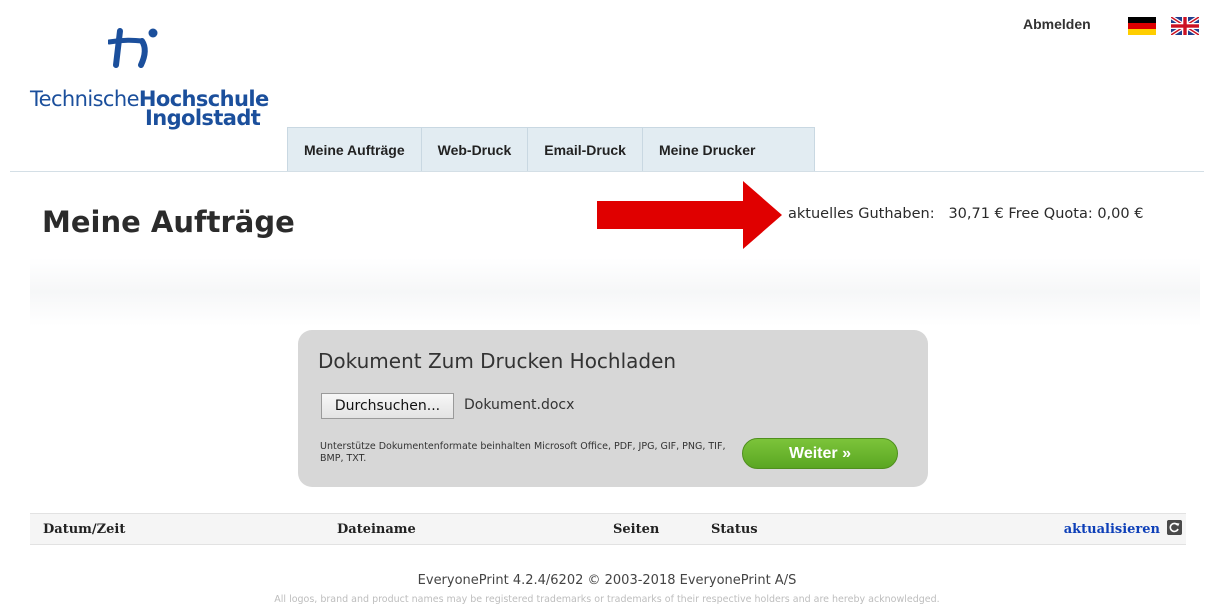  I want to click on tab-meine-auftraege: Meine Aufträge, so click(355, 150).